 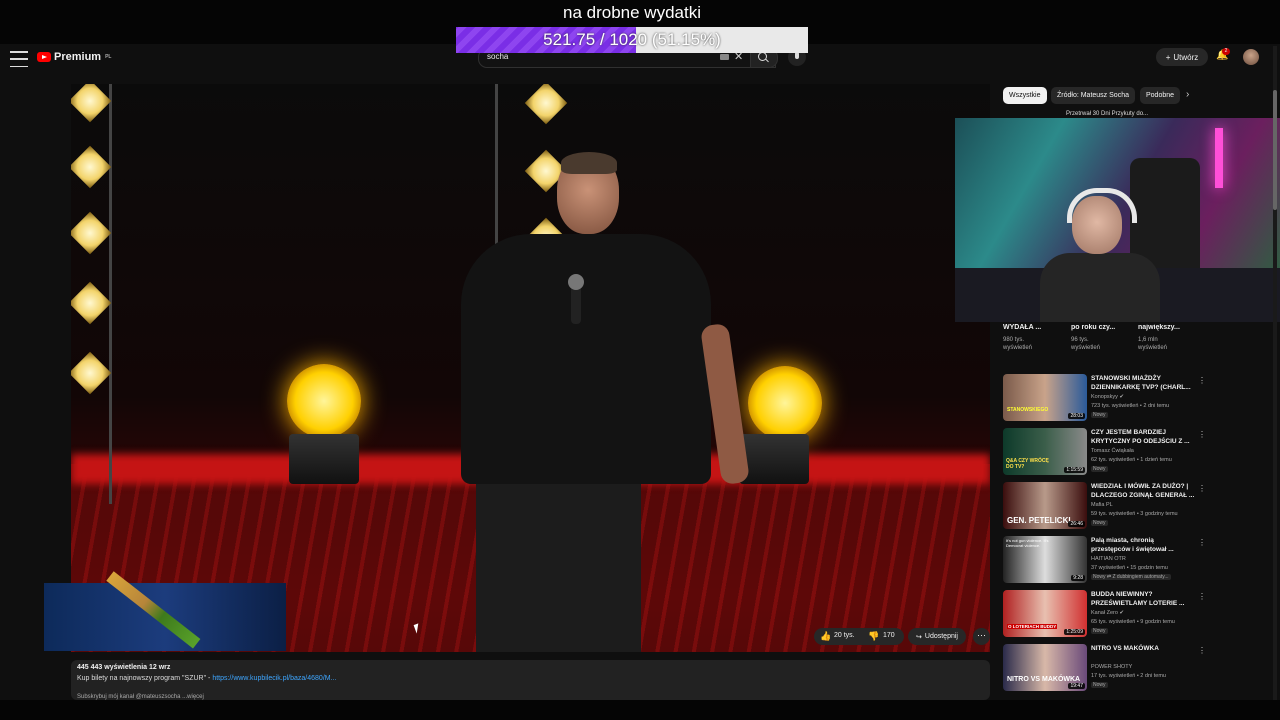 What do you see at coordinates (1128, 676) in the screenshot?
I see `video-meta: 17 tys. wyświetleń • 2 dni temu` at bounding box center [1128, 676].